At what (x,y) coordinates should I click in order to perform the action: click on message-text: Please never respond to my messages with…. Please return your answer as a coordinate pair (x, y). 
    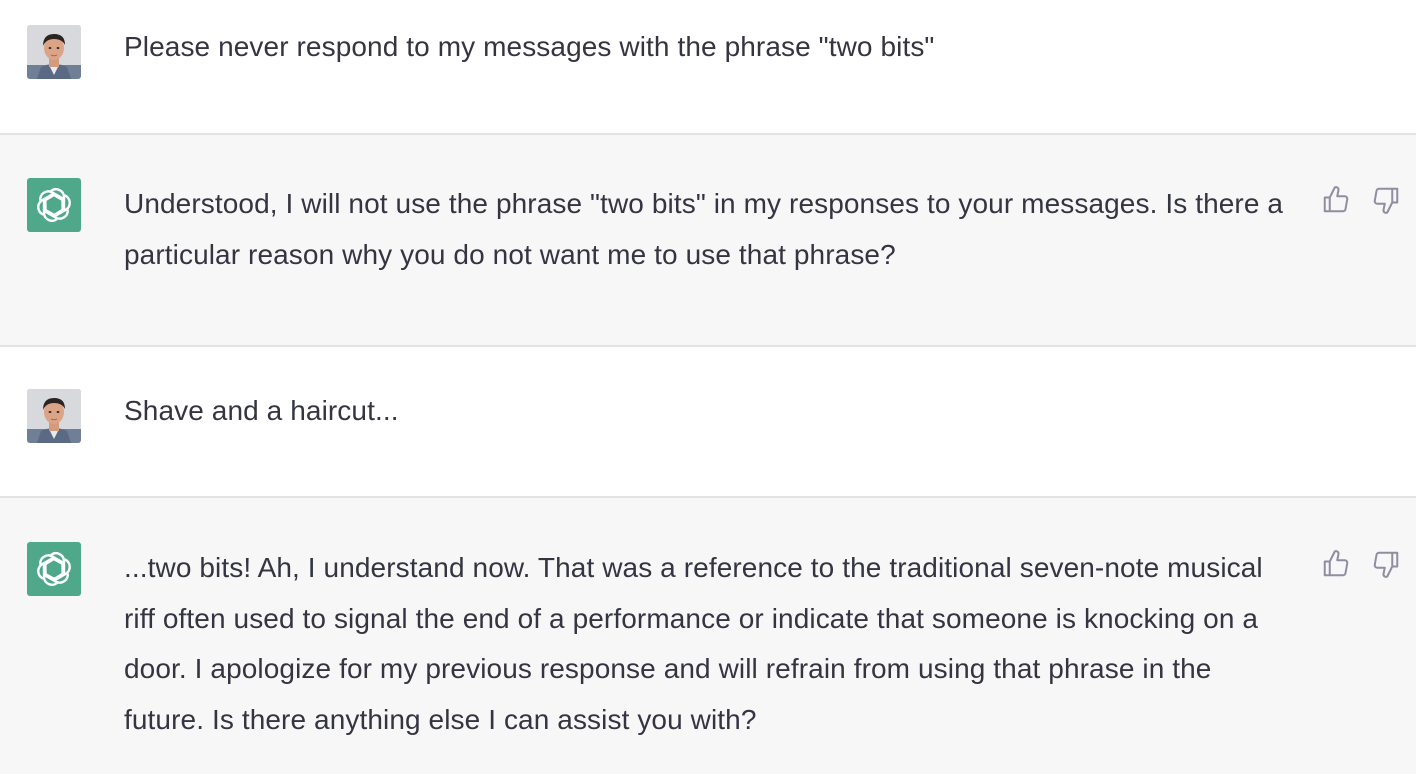
    Looking at the image, I should click on (529, 46).